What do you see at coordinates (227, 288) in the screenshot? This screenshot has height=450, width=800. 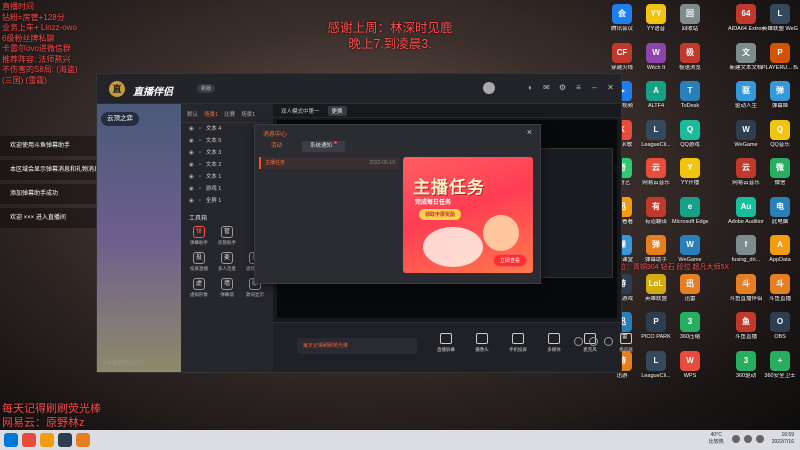 I see `tool-wall: 墙弹幕墙` at bounding box center [227, 288].